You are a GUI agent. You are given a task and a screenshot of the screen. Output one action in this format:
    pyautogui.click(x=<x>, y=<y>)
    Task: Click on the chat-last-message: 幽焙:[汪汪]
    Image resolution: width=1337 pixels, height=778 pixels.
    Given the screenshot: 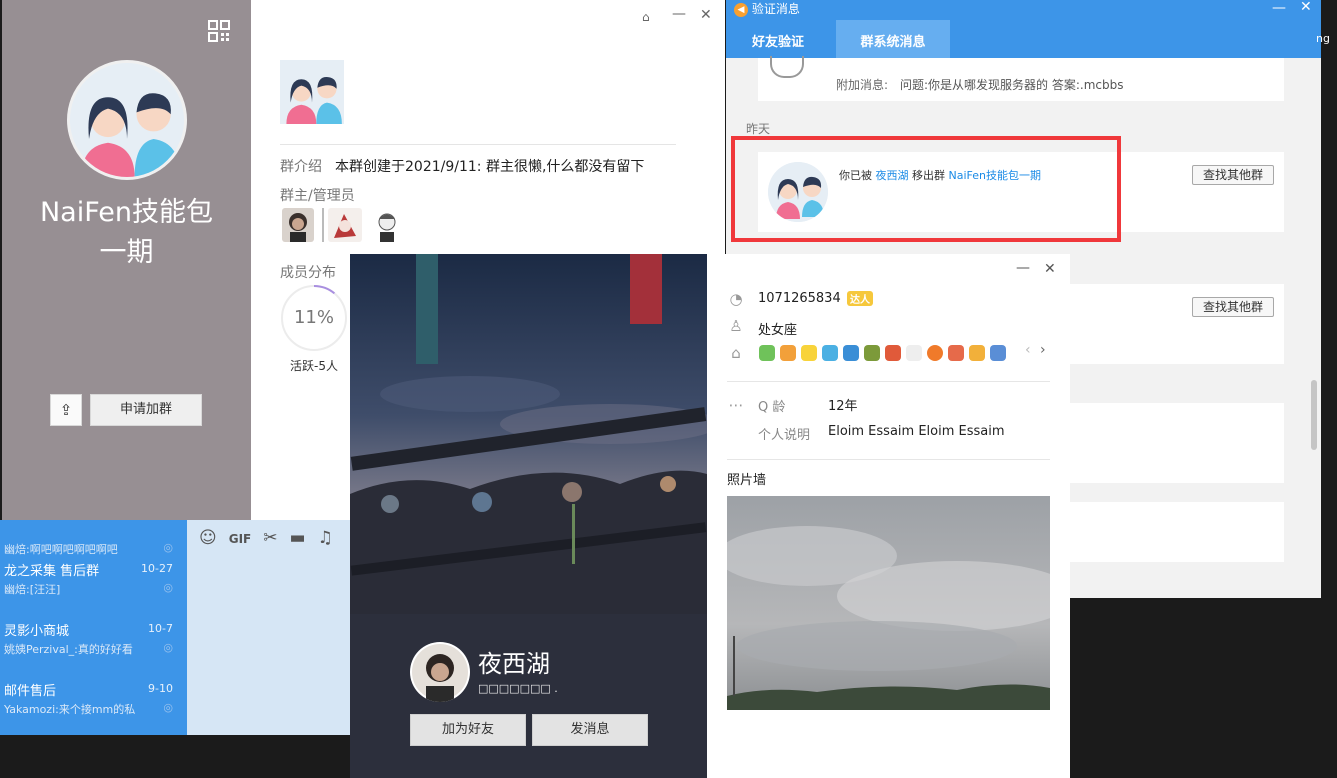 What is the action you would take?
    pyautogui.click(x=32, y=589)
    